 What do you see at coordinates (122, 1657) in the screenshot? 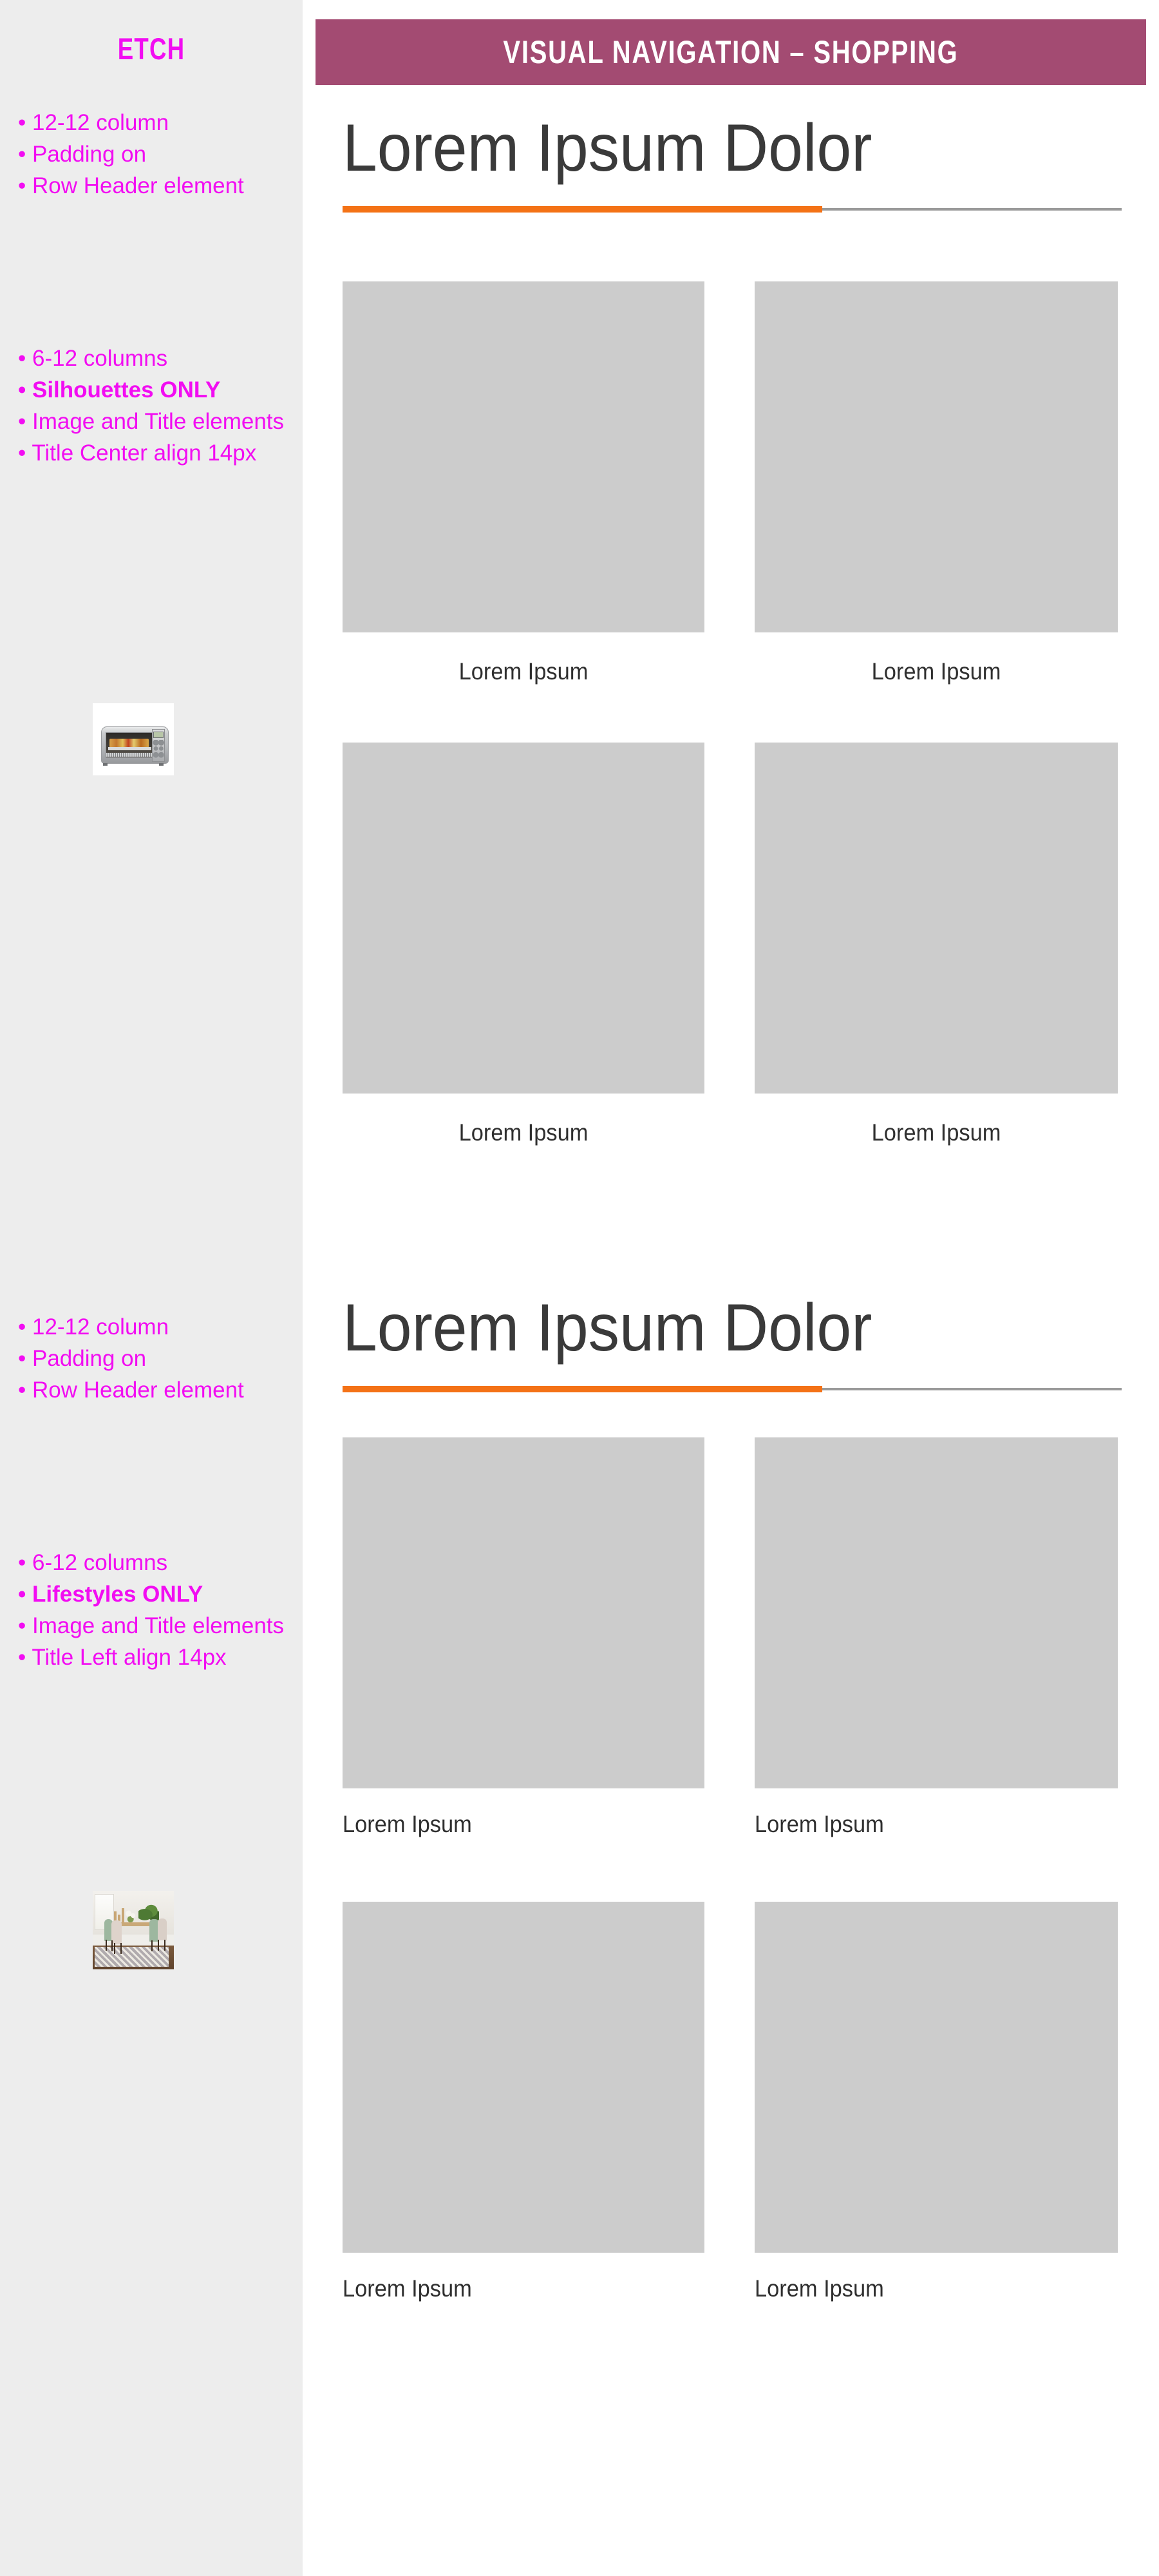
I see `annotation-line: • Title Left align 14px` at bounding box center [122, 1657].